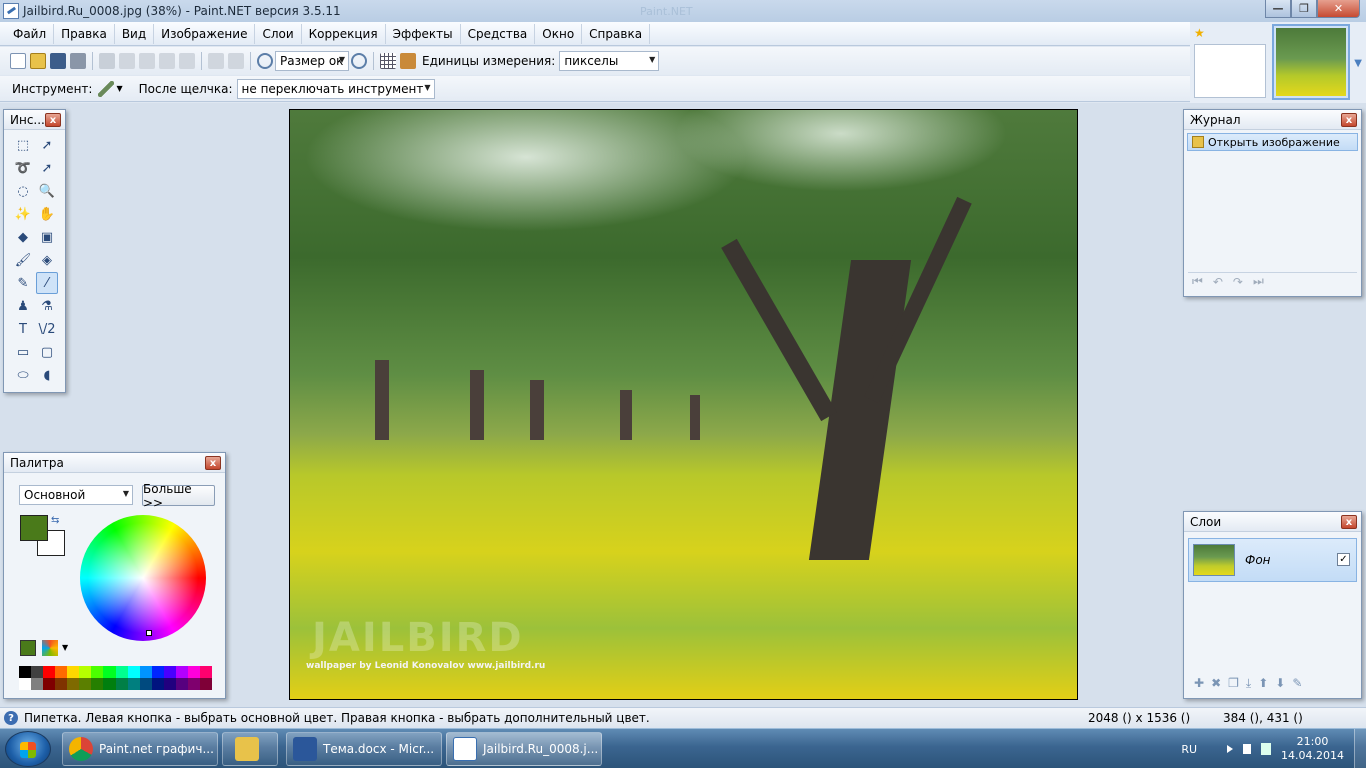 This screenshot has height=768, width=1366. What do you see at coordinates (47, 306) in the screenshot?
I see `recolor-tool-icon: ⚗` at bounding box center [47, 306].